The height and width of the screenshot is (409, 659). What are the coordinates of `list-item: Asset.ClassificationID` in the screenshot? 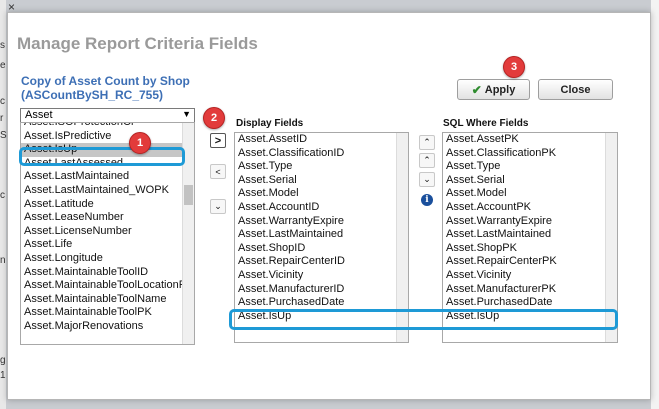 It's located at (321, 154).